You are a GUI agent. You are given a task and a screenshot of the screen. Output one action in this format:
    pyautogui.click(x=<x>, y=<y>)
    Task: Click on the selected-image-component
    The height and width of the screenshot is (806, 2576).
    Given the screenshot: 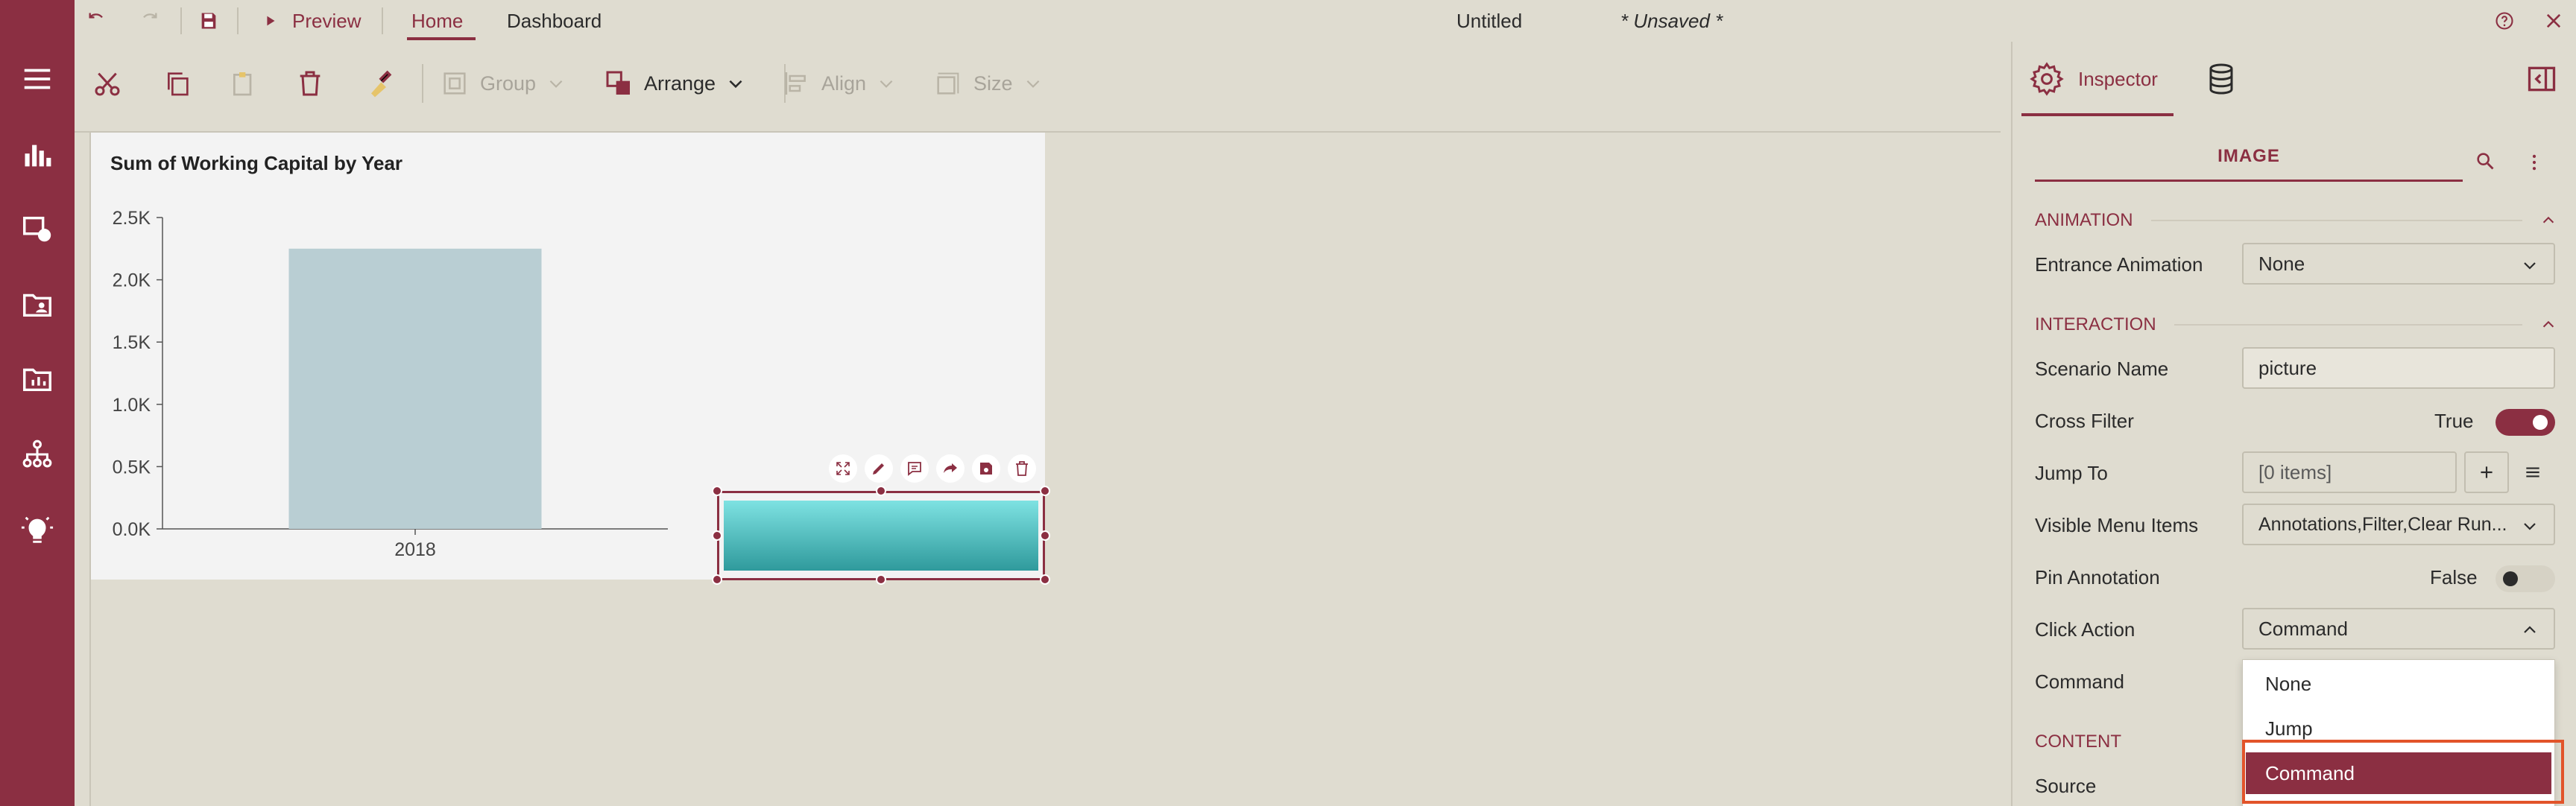 What is the action you would take?
    pyautogui.click(x=881, y=535)
    